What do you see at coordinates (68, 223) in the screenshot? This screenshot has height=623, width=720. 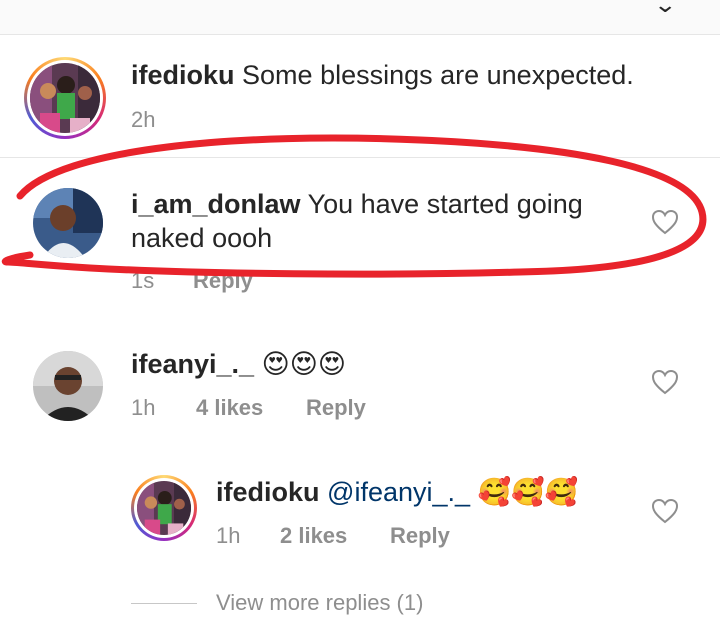 I see `avatar-i-am-donlaw` at bounding box center [68, 223].